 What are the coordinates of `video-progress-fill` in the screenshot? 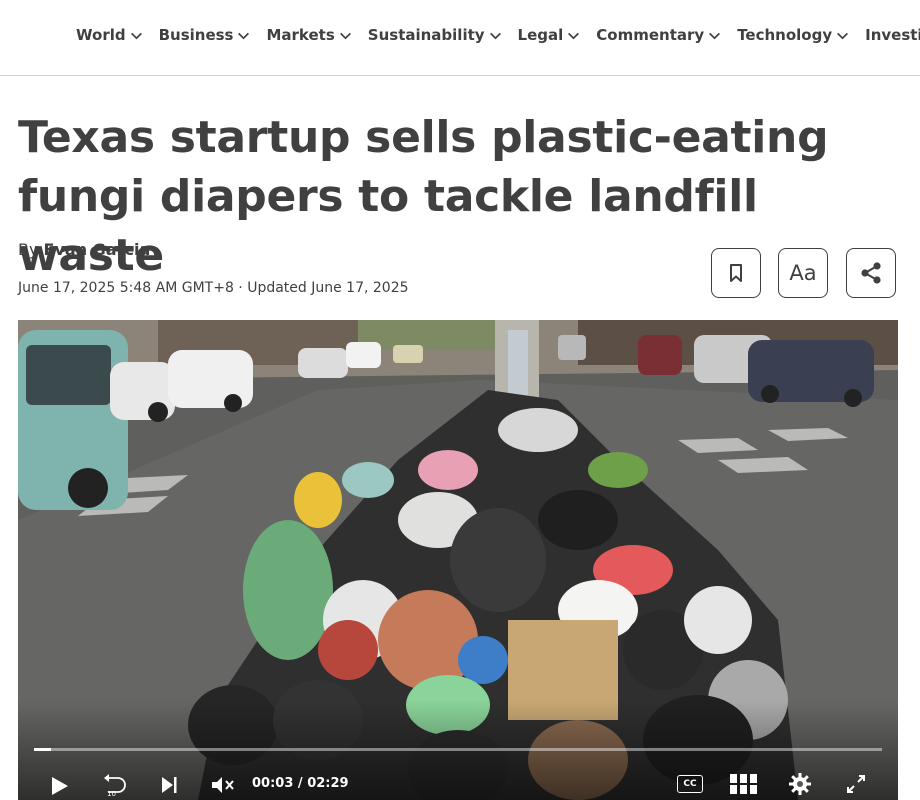 It's located at (42, 749).